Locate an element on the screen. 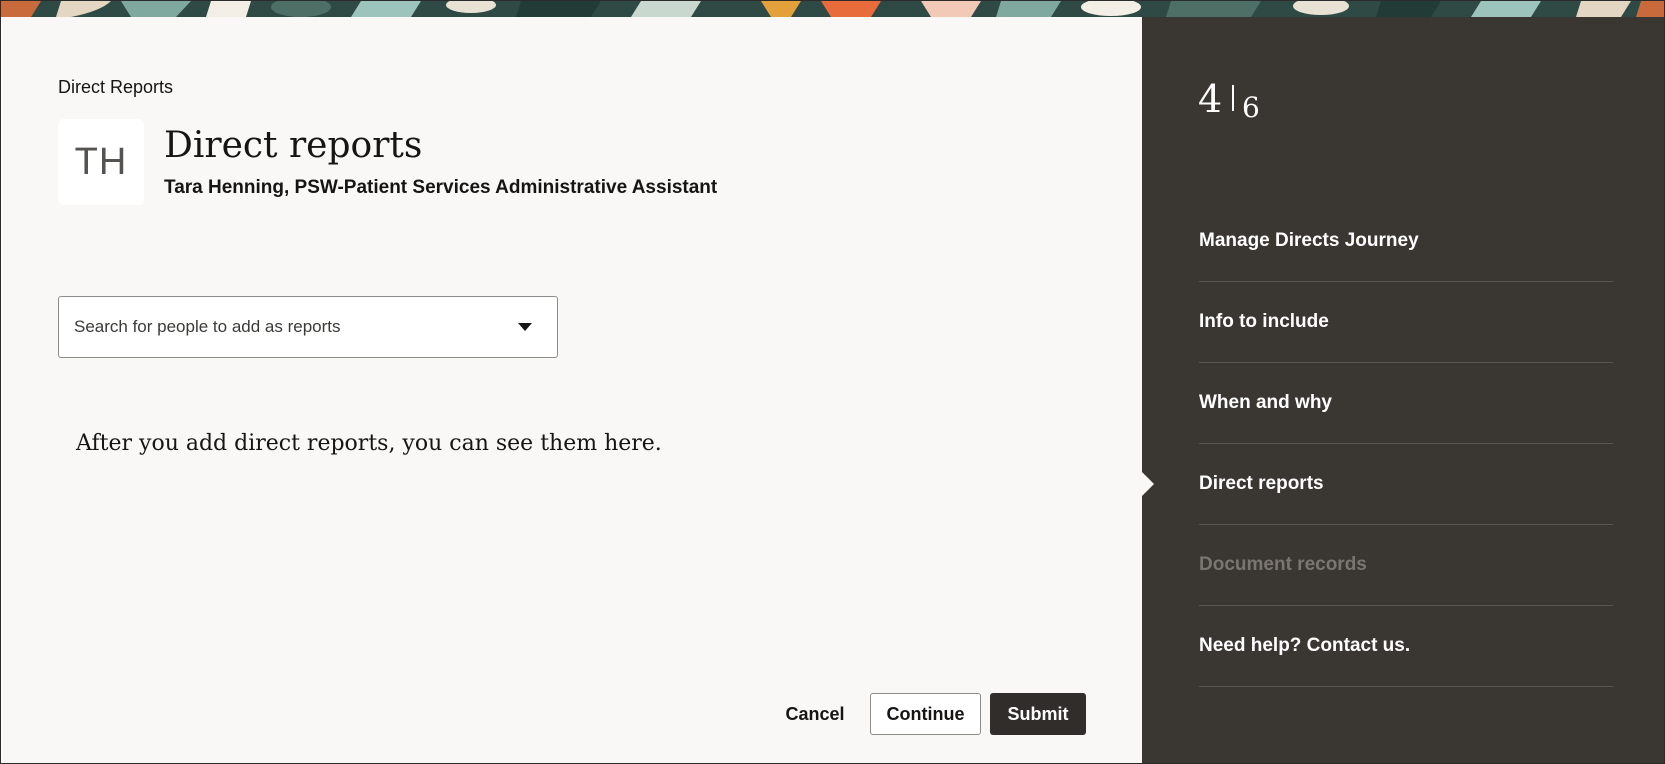 The width and height of the screenshot is (1665, 764). step-total: 6 is located at coordinates (1251, 107).